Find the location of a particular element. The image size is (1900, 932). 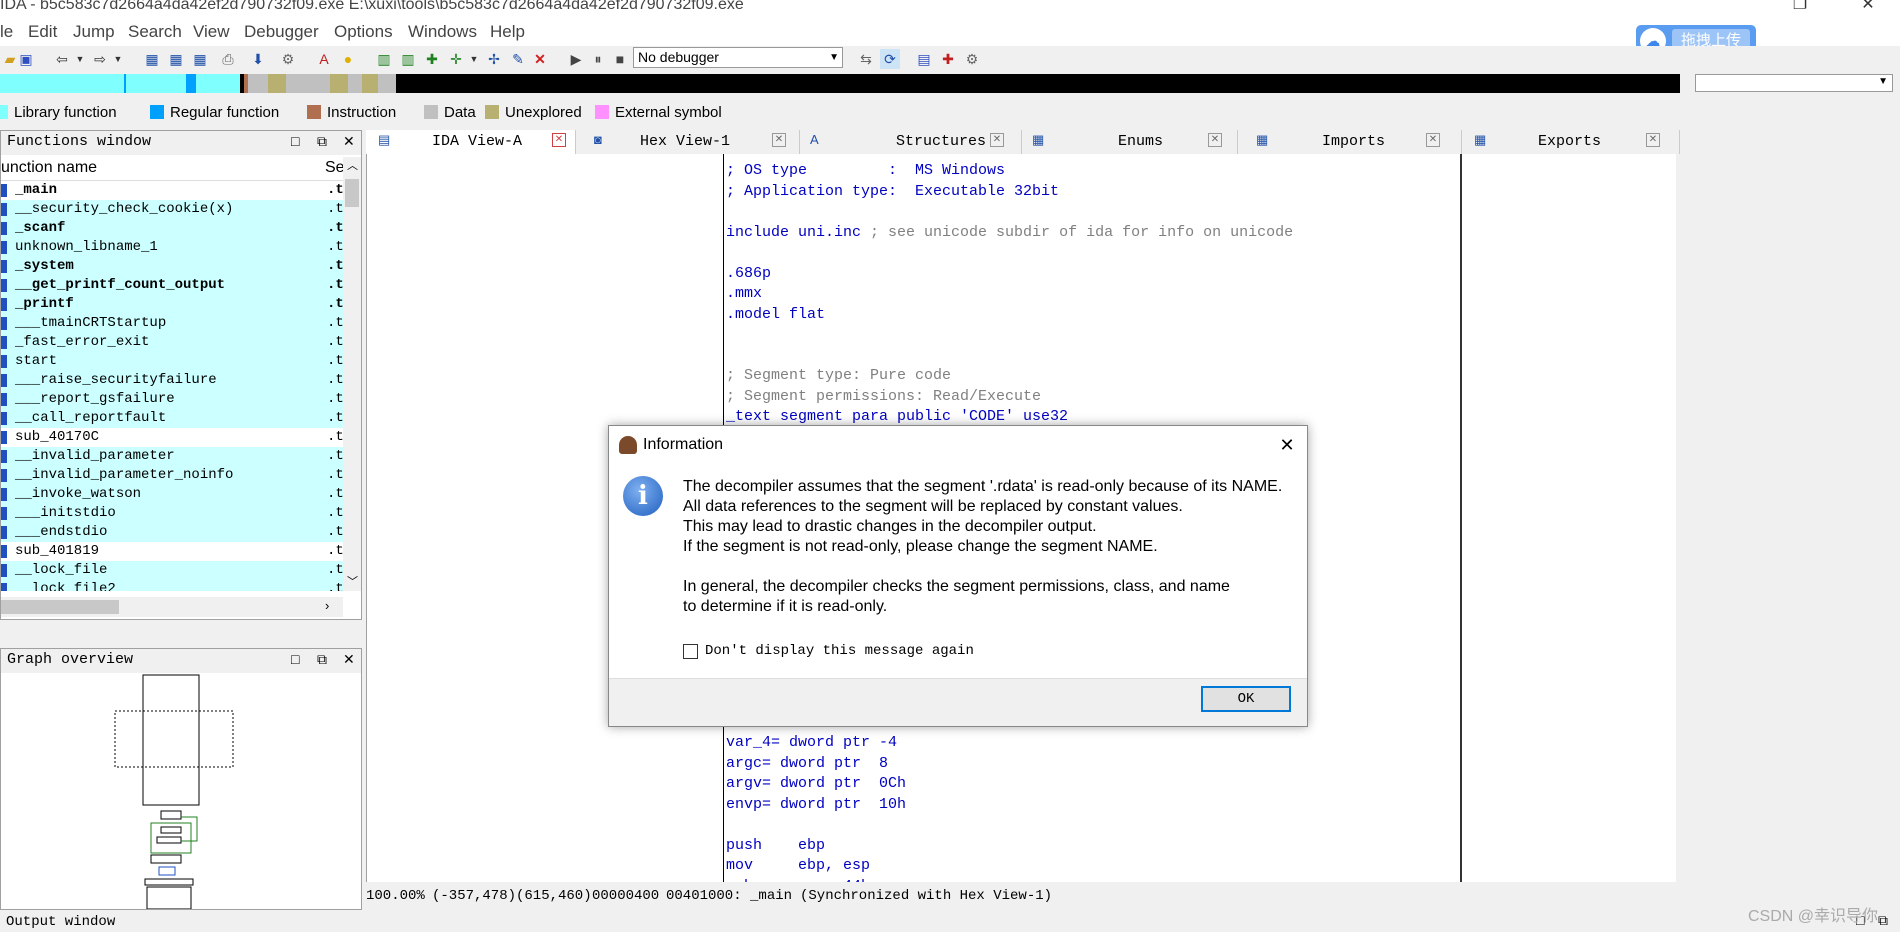

code-line: _text segment para public 'CODE' use32 is located at coordinates (897, 416).